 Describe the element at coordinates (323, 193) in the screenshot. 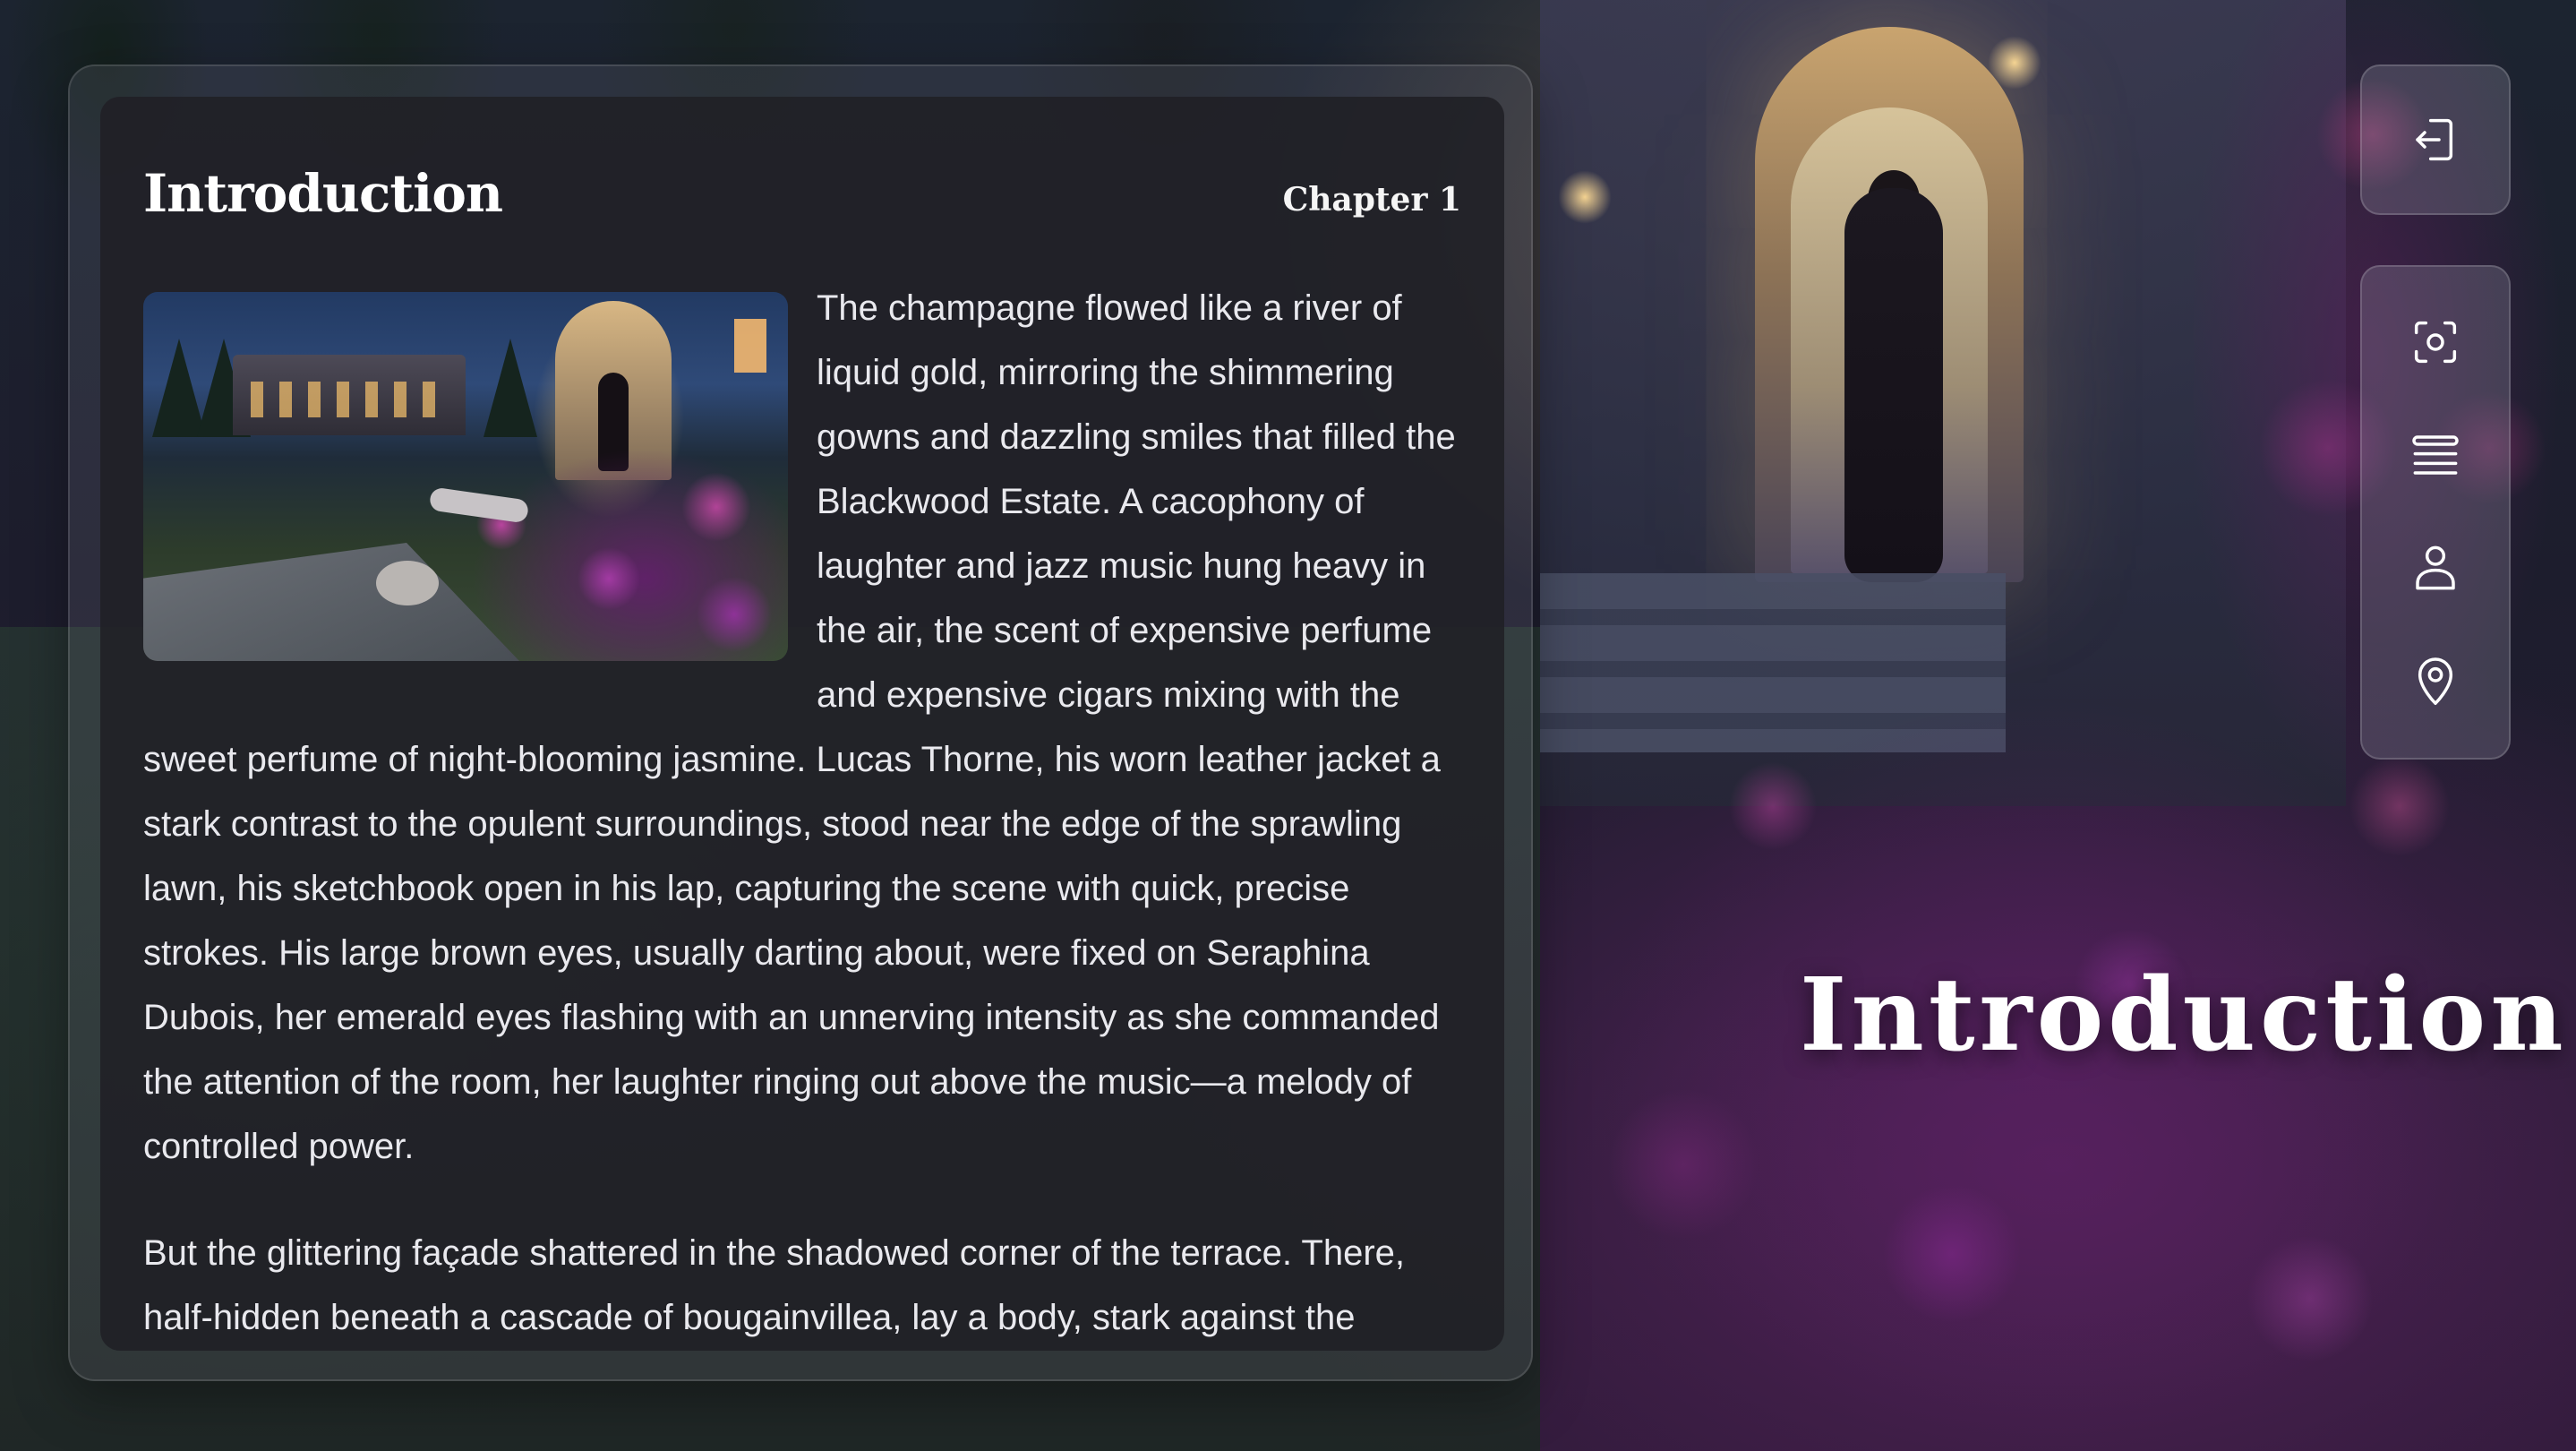

I see `panel-title: Introduction` at that location.